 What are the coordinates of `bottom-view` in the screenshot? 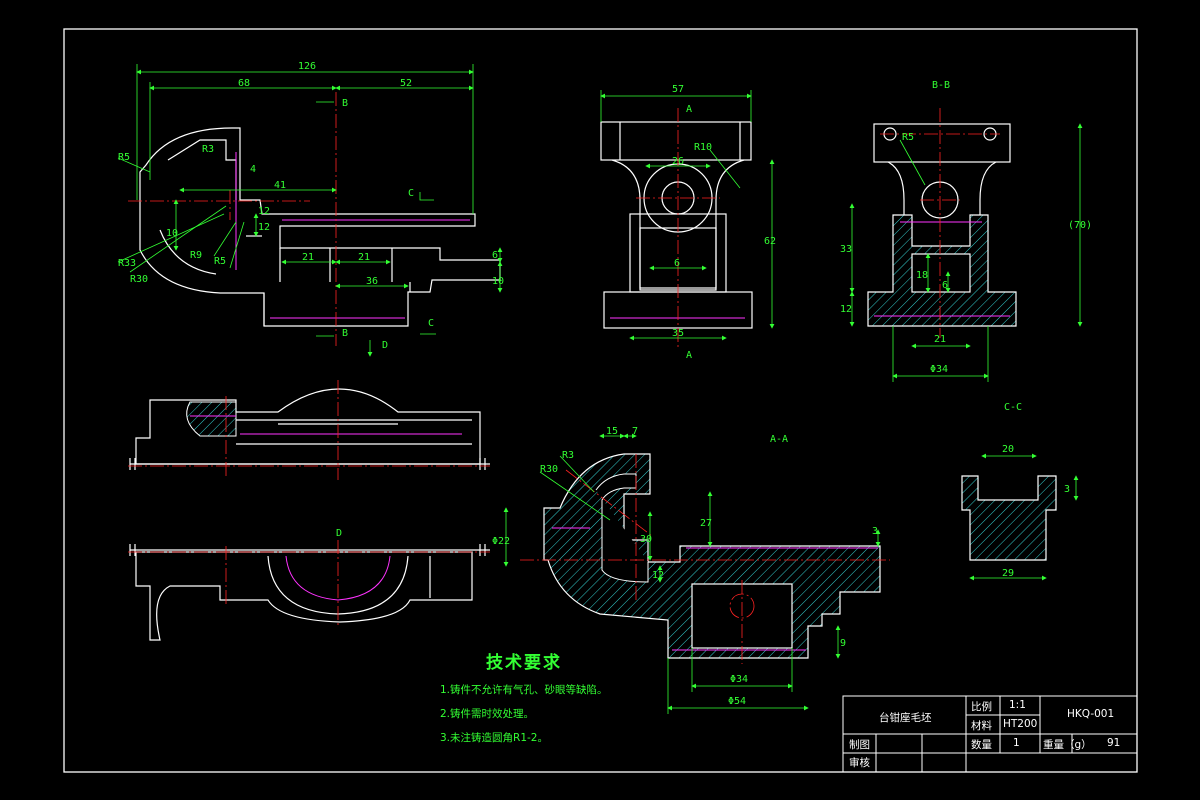 It's located at (309, 592).